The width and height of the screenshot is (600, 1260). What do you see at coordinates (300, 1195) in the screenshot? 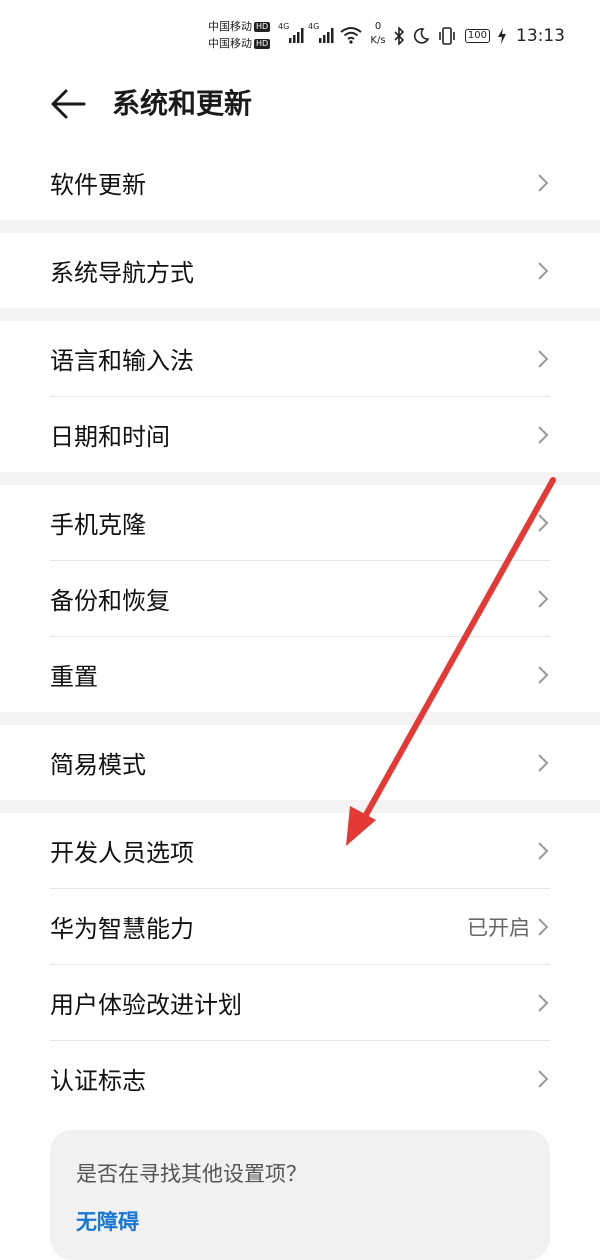
I see `suggestion-card: 是否在寻找其他设置项？ 无障碍` at bounding box center [300, 1195].